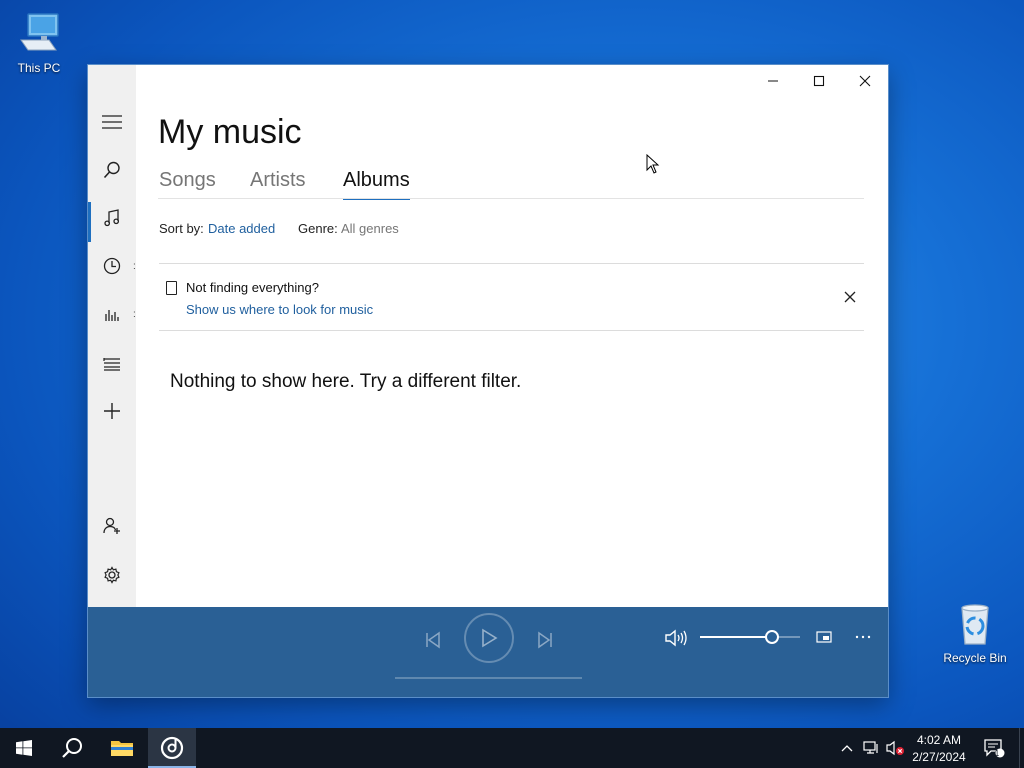  Describe the element at coordinates (39, 68) in the screenshot. I see `desktop-icon-label: This PC` at that location.